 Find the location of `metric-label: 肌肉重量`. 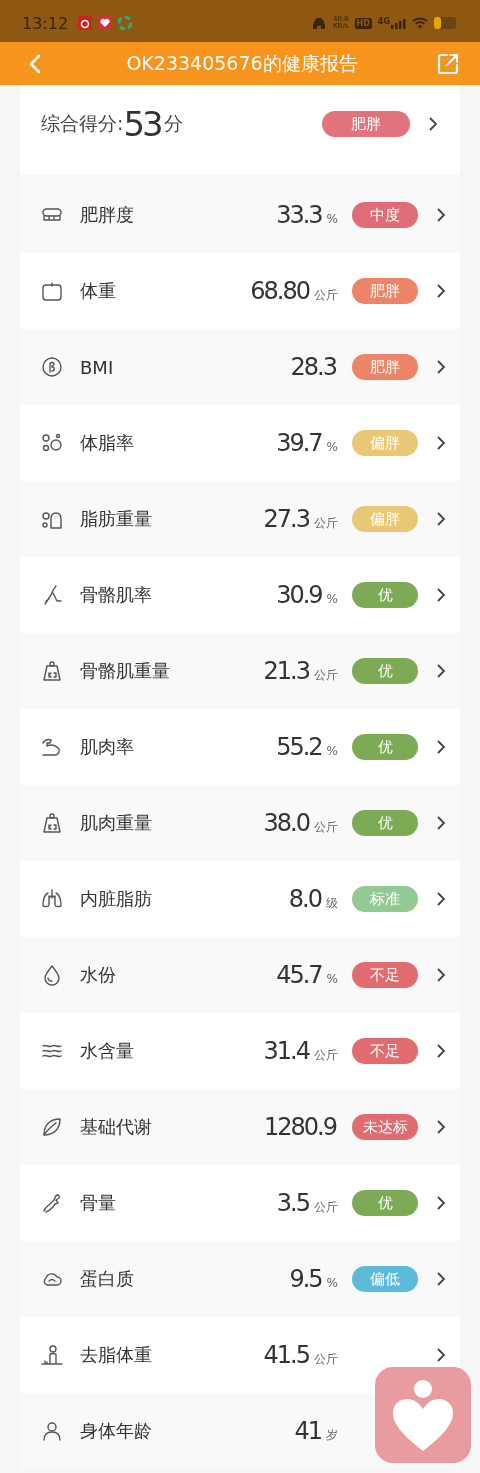

metric-label: 肌肉重量 is located at coordinates (116, 823).